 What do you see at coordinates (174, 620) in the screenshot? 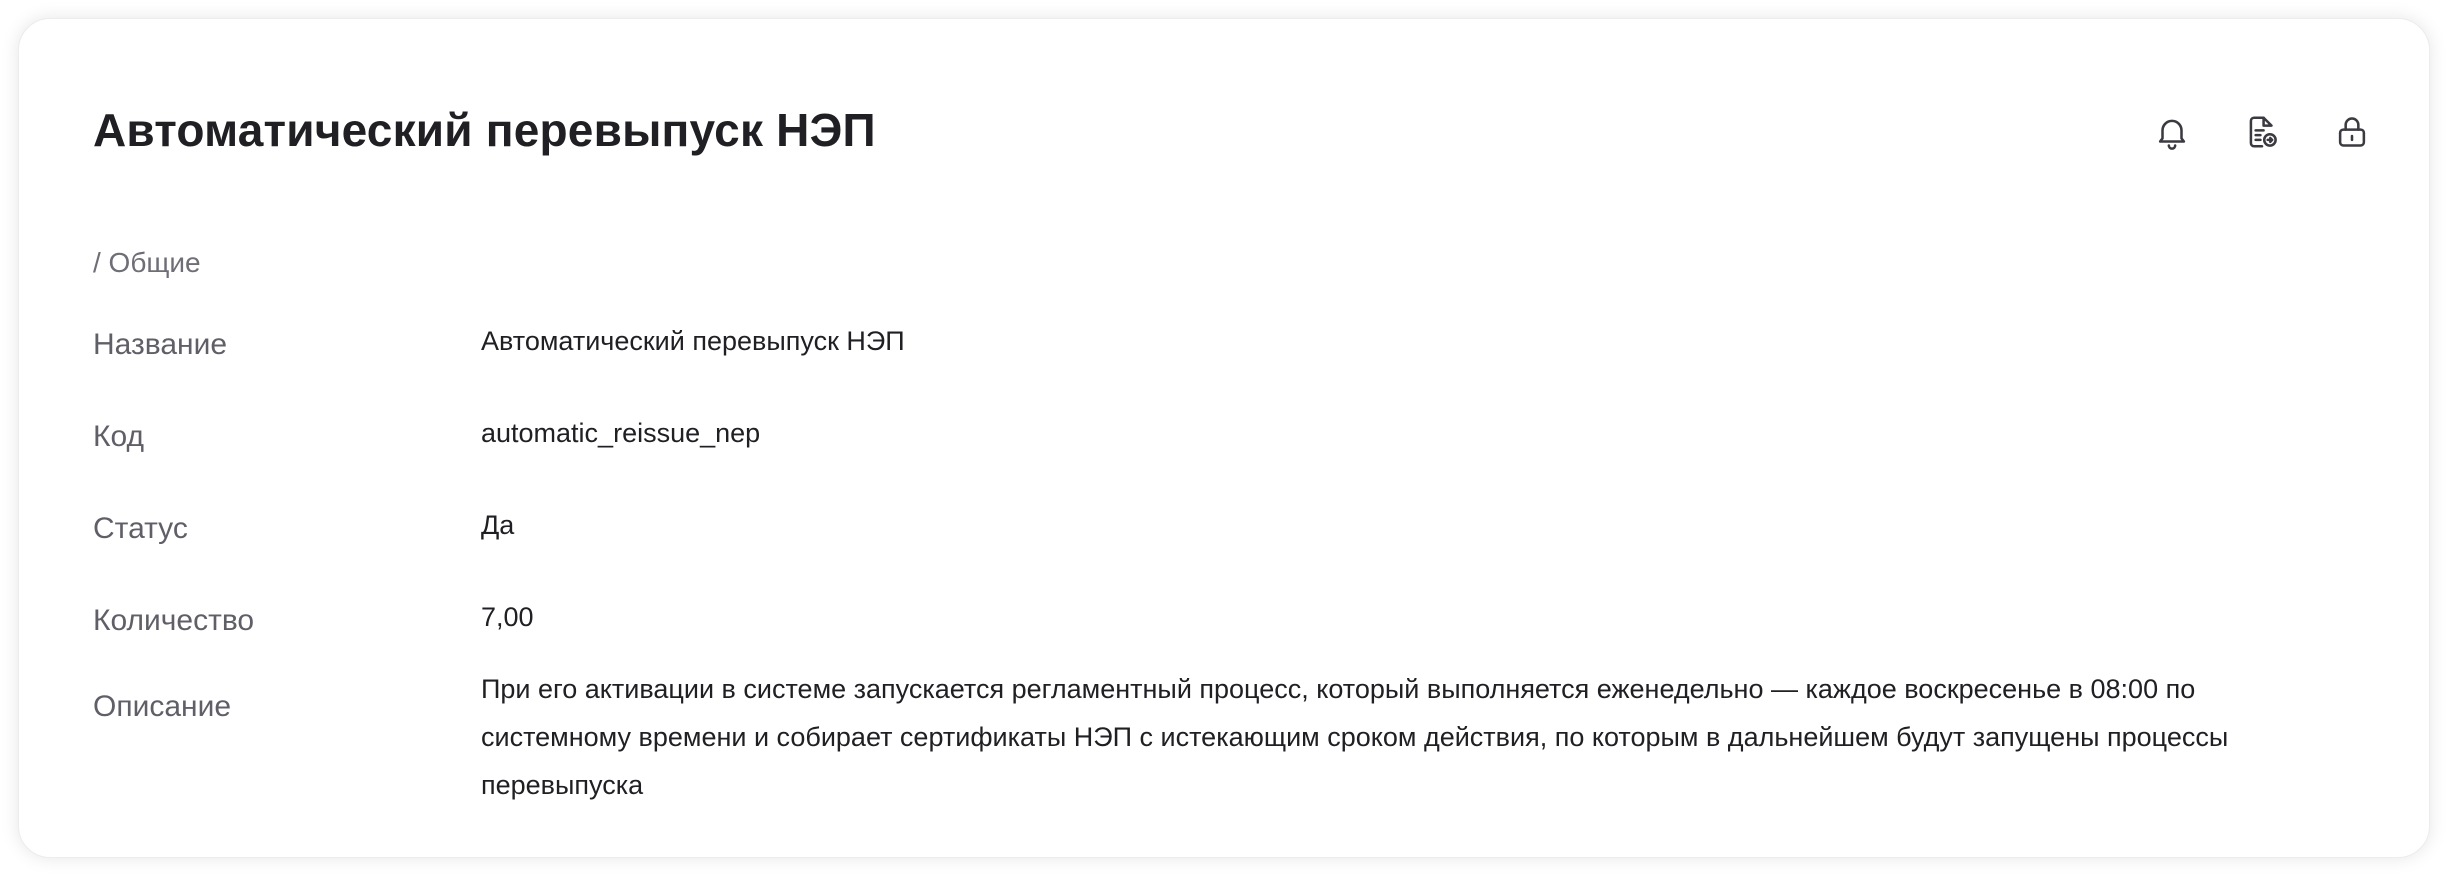
I see `field-label-quantity: Количество` at bounding box center [174, 620].